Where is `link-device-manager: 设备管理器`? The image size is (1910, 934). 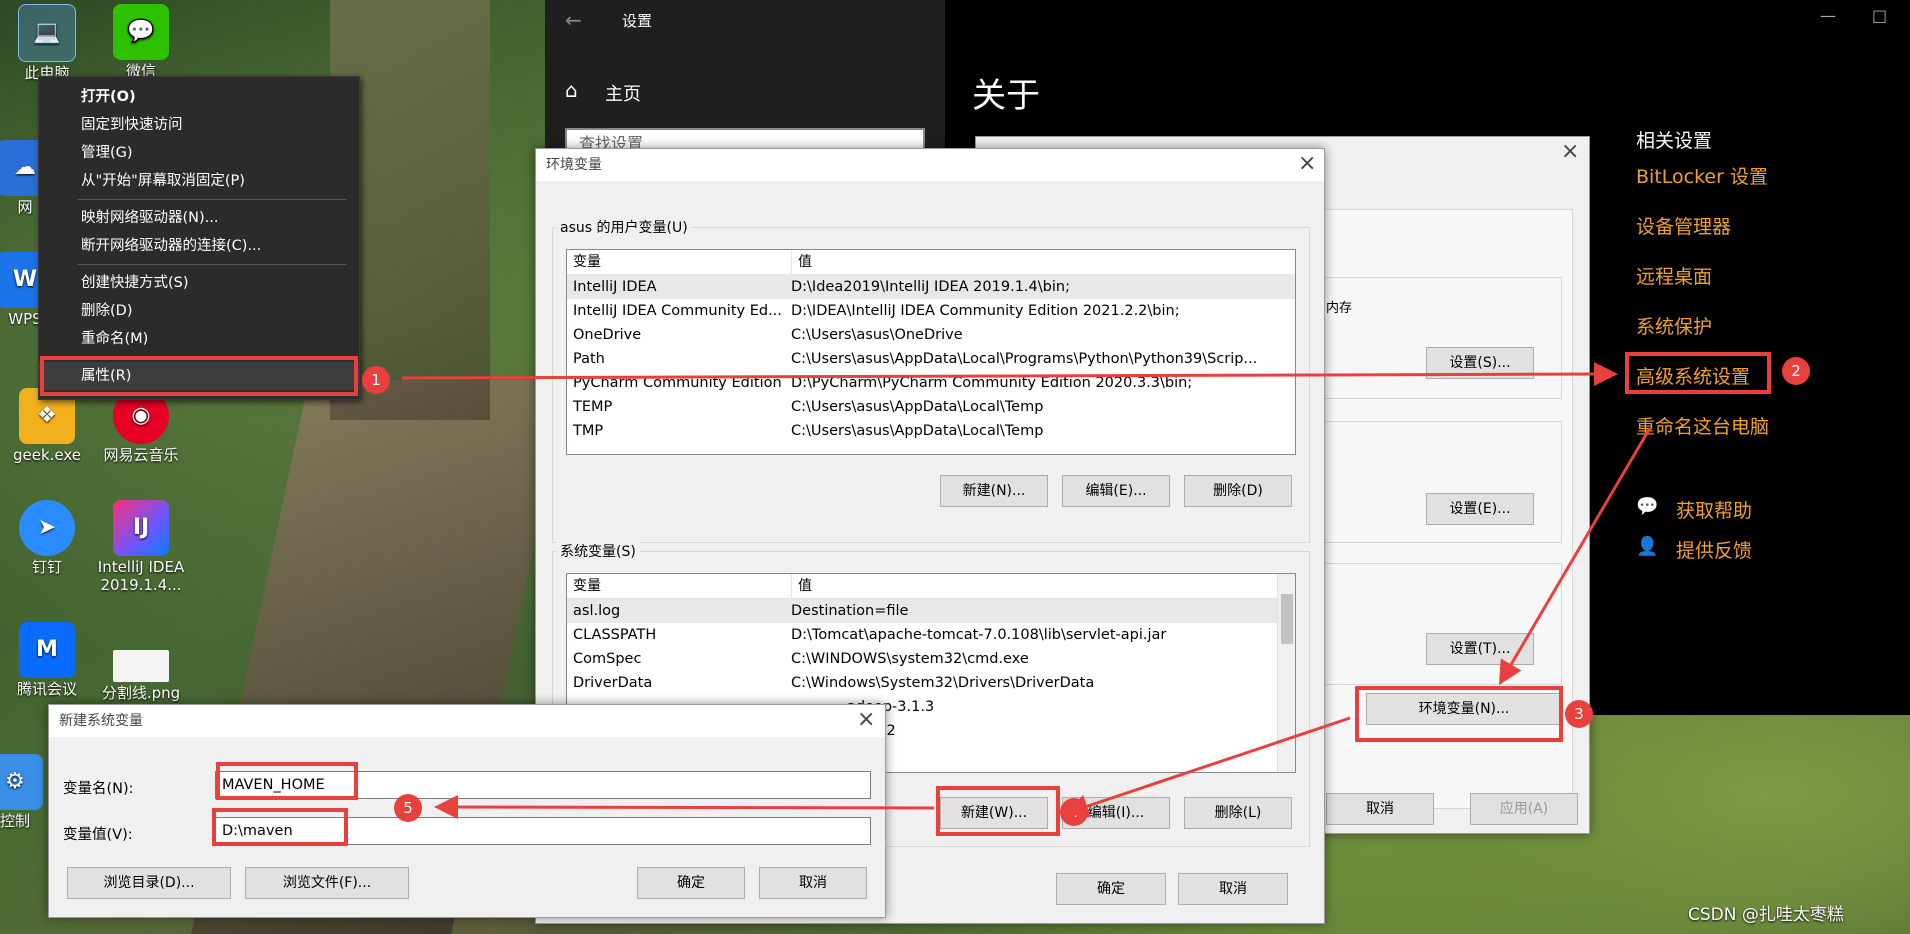
link-device-manager: 设备管理器 is located at coordinates (1683, 225).